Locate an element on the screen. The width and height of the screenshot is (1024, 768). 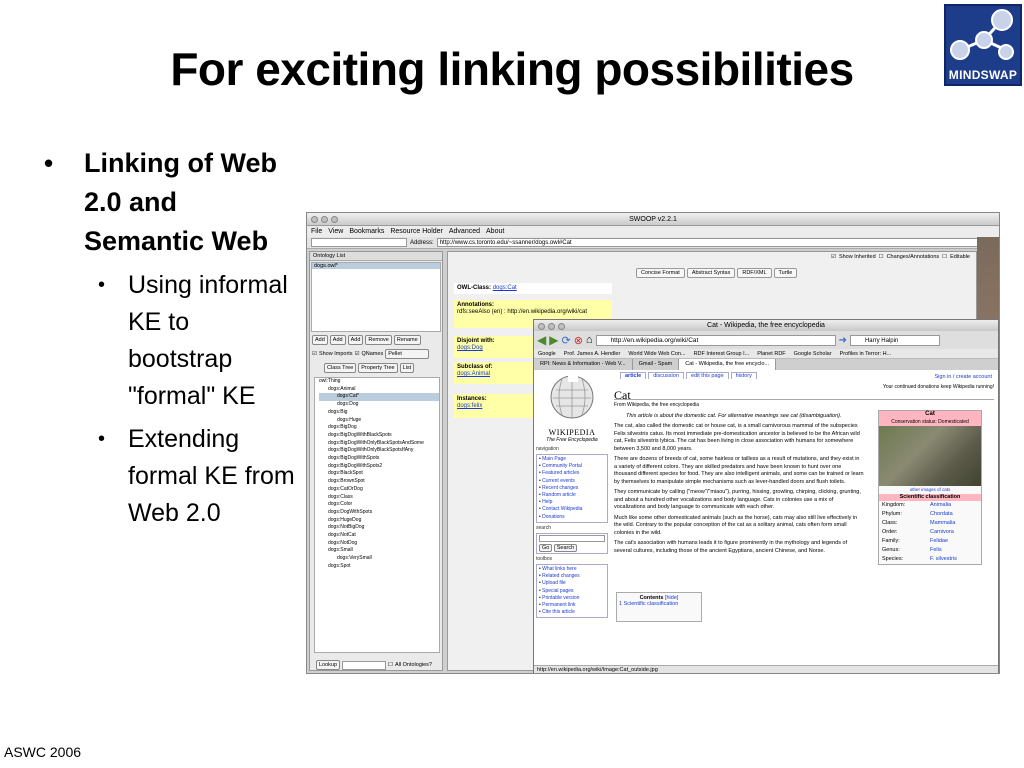
tree-item: dogs:Animal is located at coordinates (379, 390).